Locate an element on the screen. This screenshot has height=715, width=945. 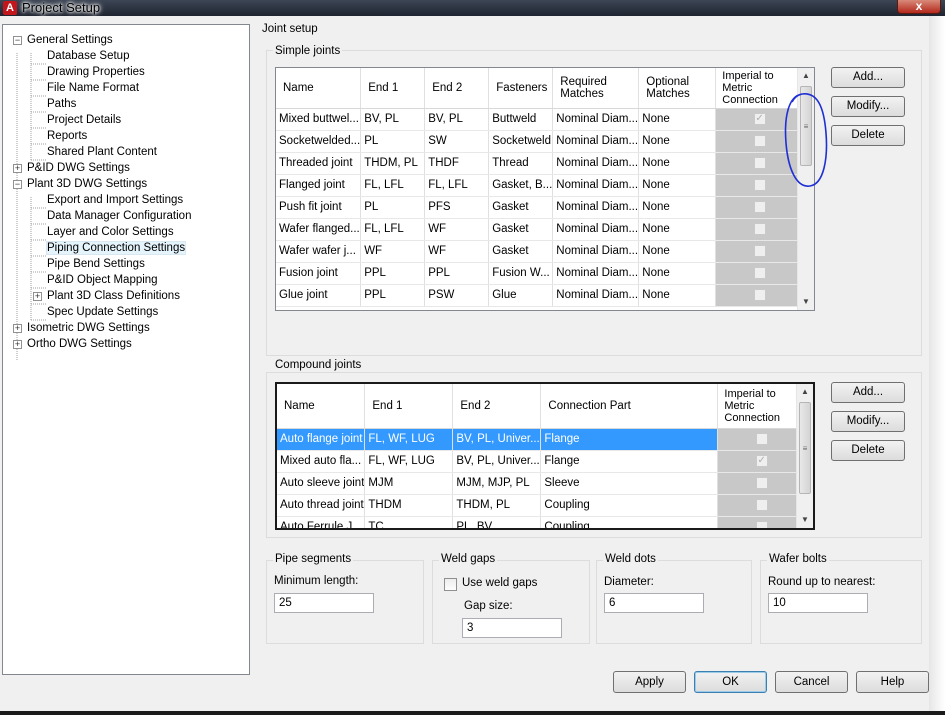
gap-size-input: 3 is located at coordinates (512, 628).